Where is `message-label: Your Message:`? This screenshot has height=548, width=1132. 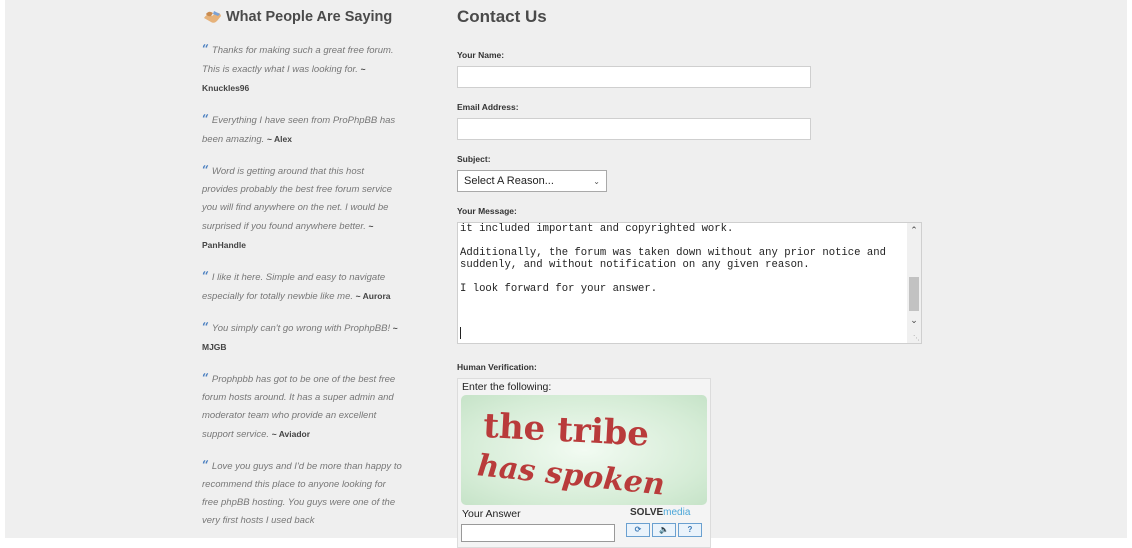 message-label: Your Message: is located at coordinates (487, 211).